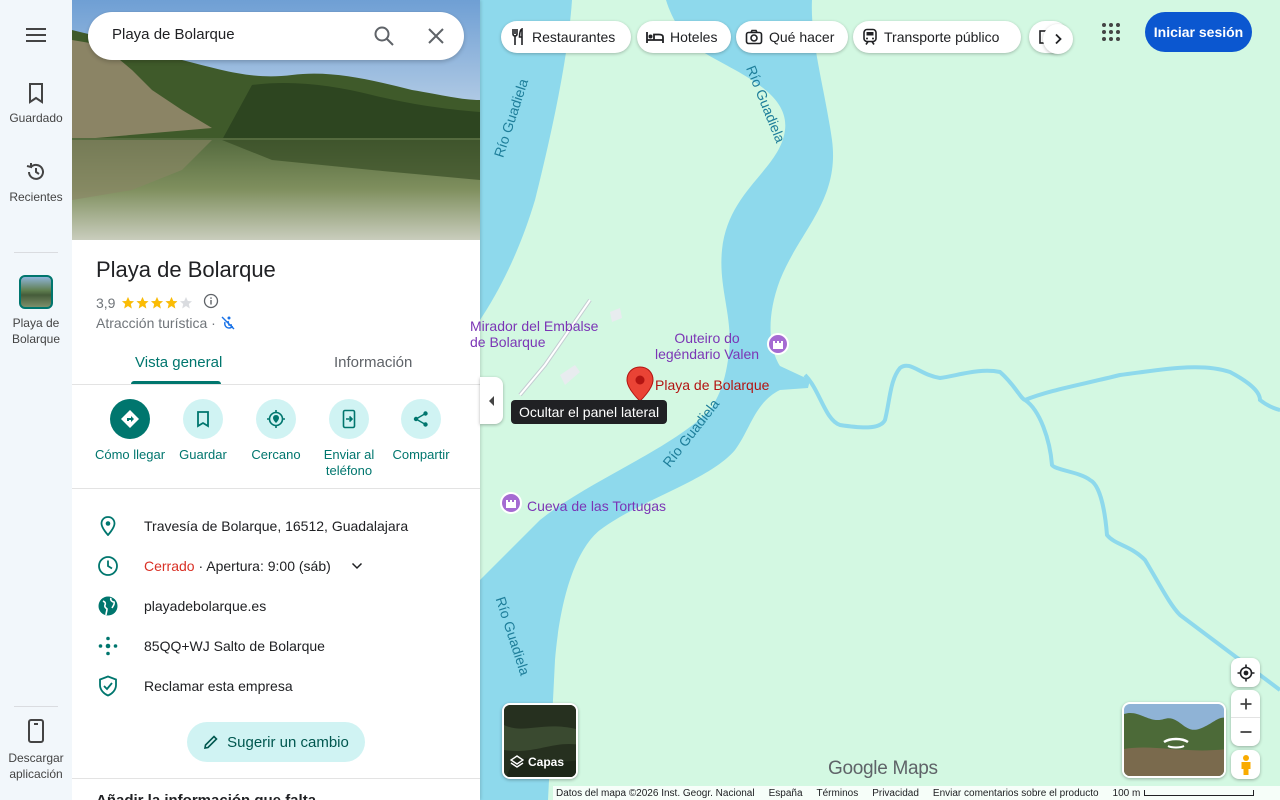 The image size is (1280, 800). Describe the element at coordinates (276, 36) in the screenshot. I see `search-box: Playa de Bolarque` at that location.